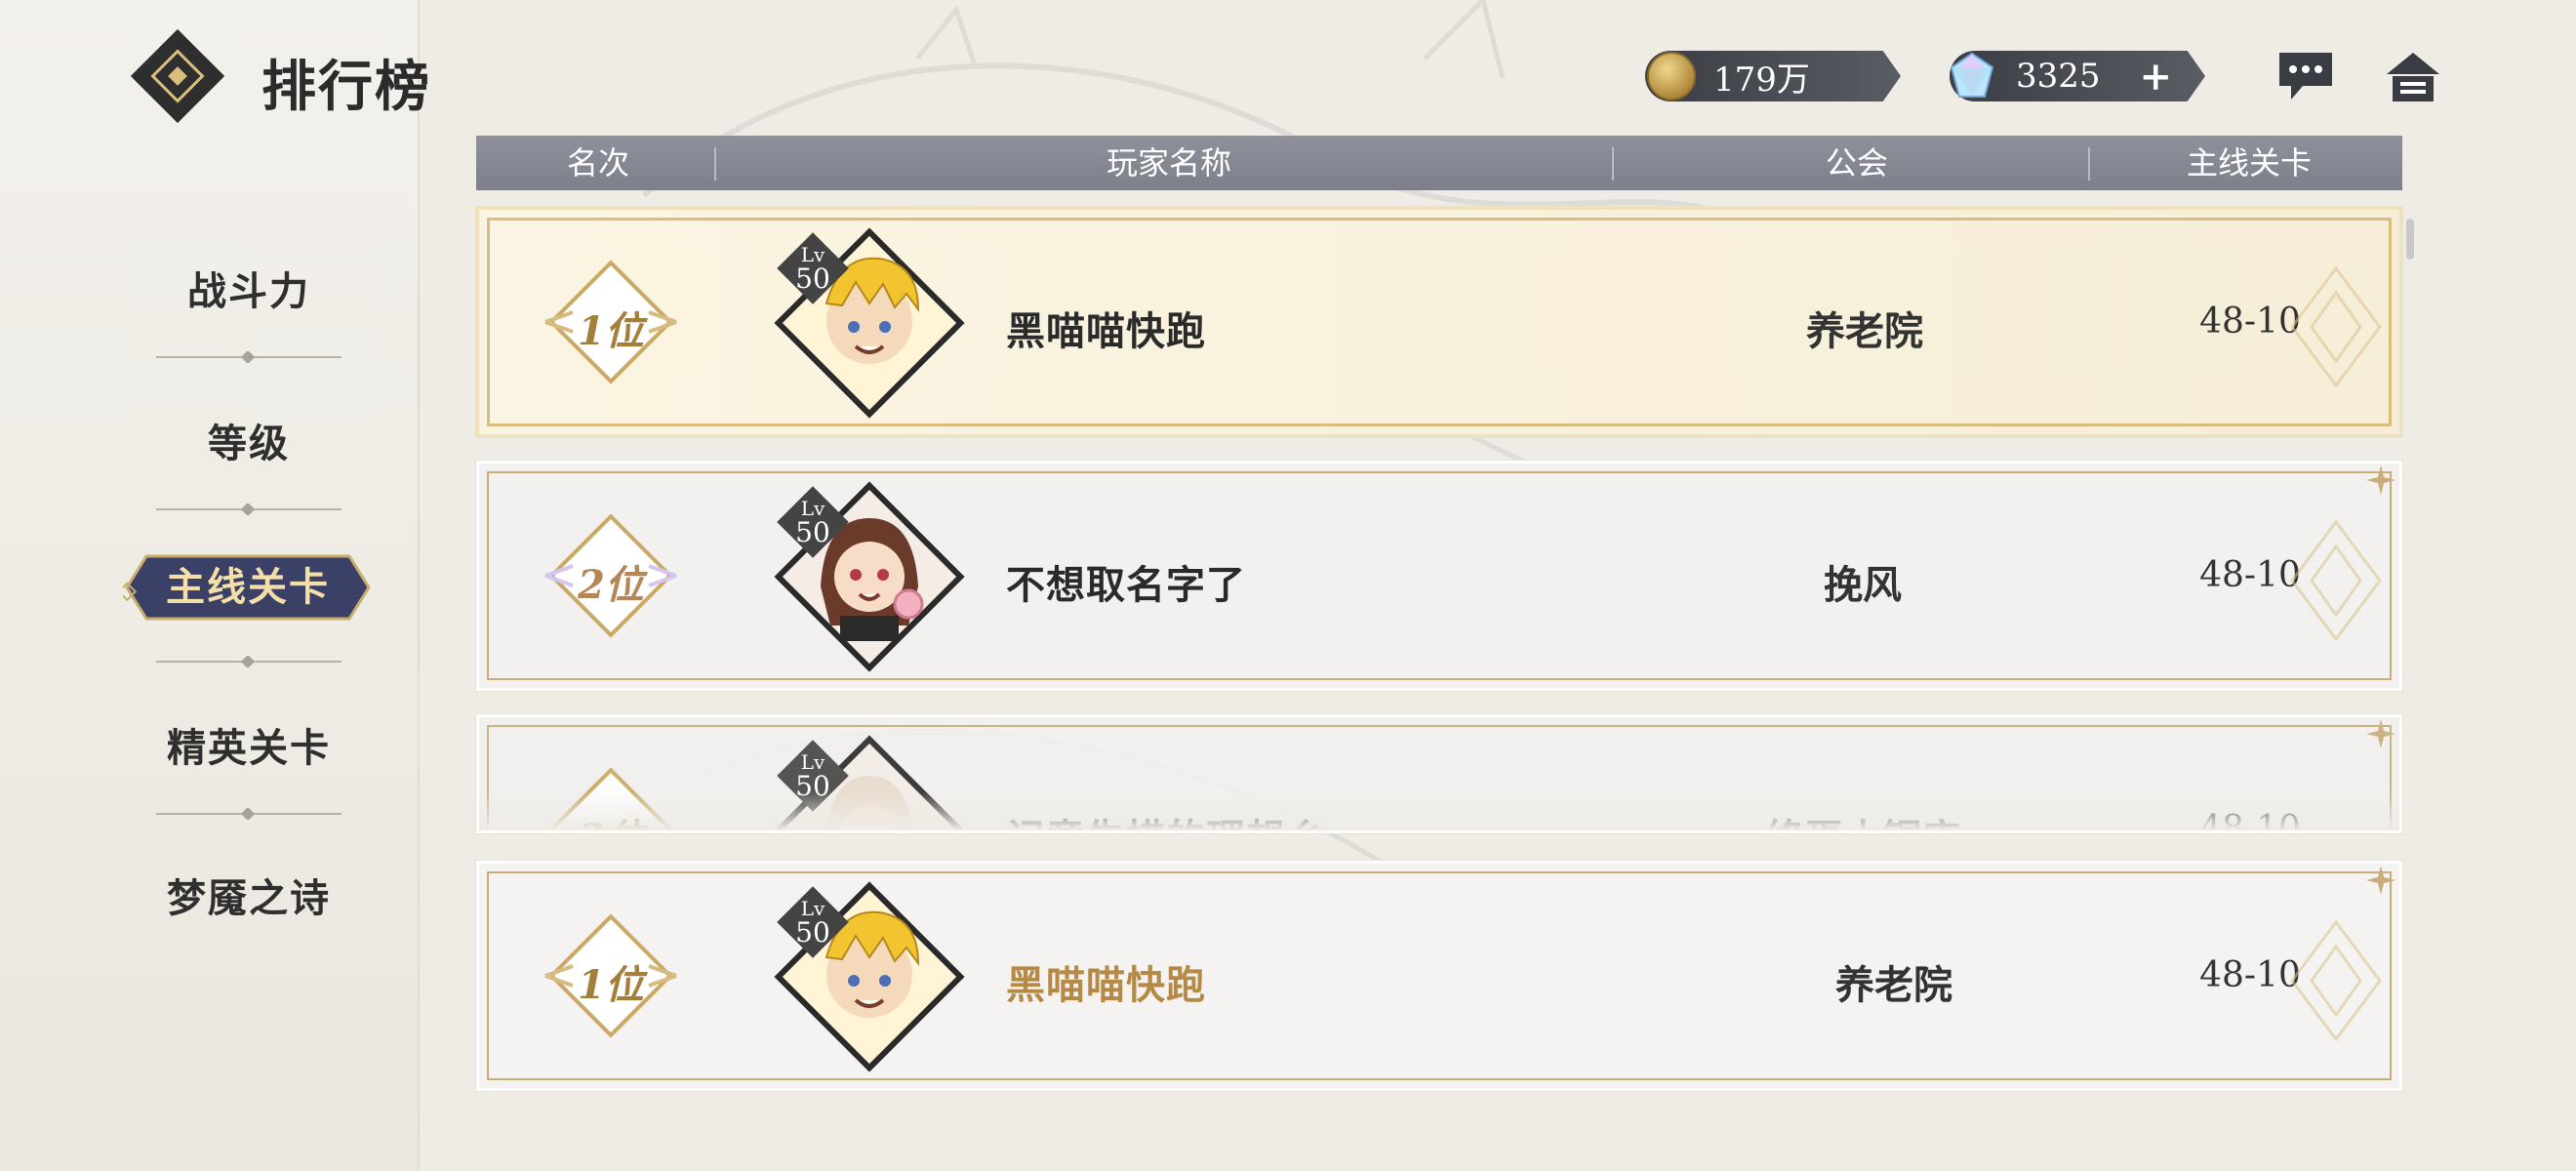 Image resolution: width=2576 pixels, height=1171 pixels. What do you see at coordinates (1126, 585) in the screenshot?
I see `player-name: 不想取名字了` at bounding box center [1126, 585].